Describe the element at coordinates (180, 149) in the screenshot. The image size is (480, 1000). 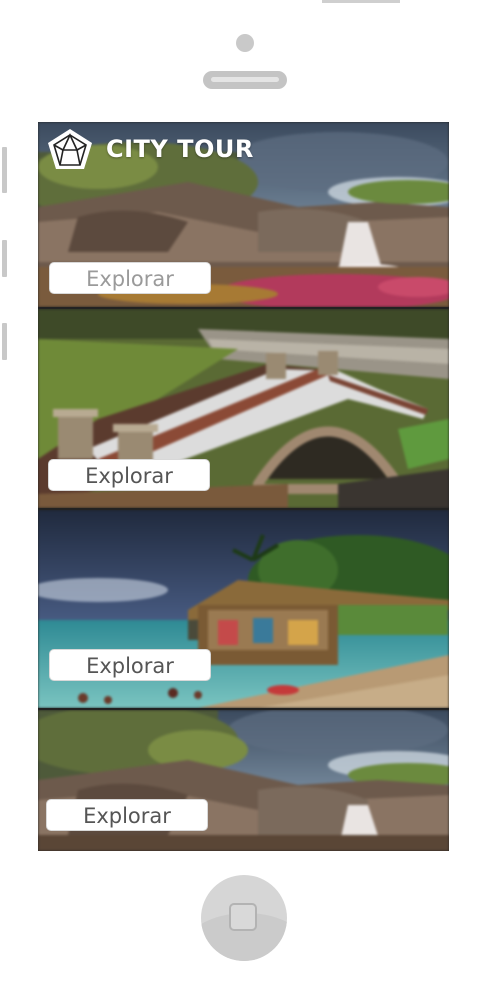
I see `app-name: CITY TOUR` at that location.